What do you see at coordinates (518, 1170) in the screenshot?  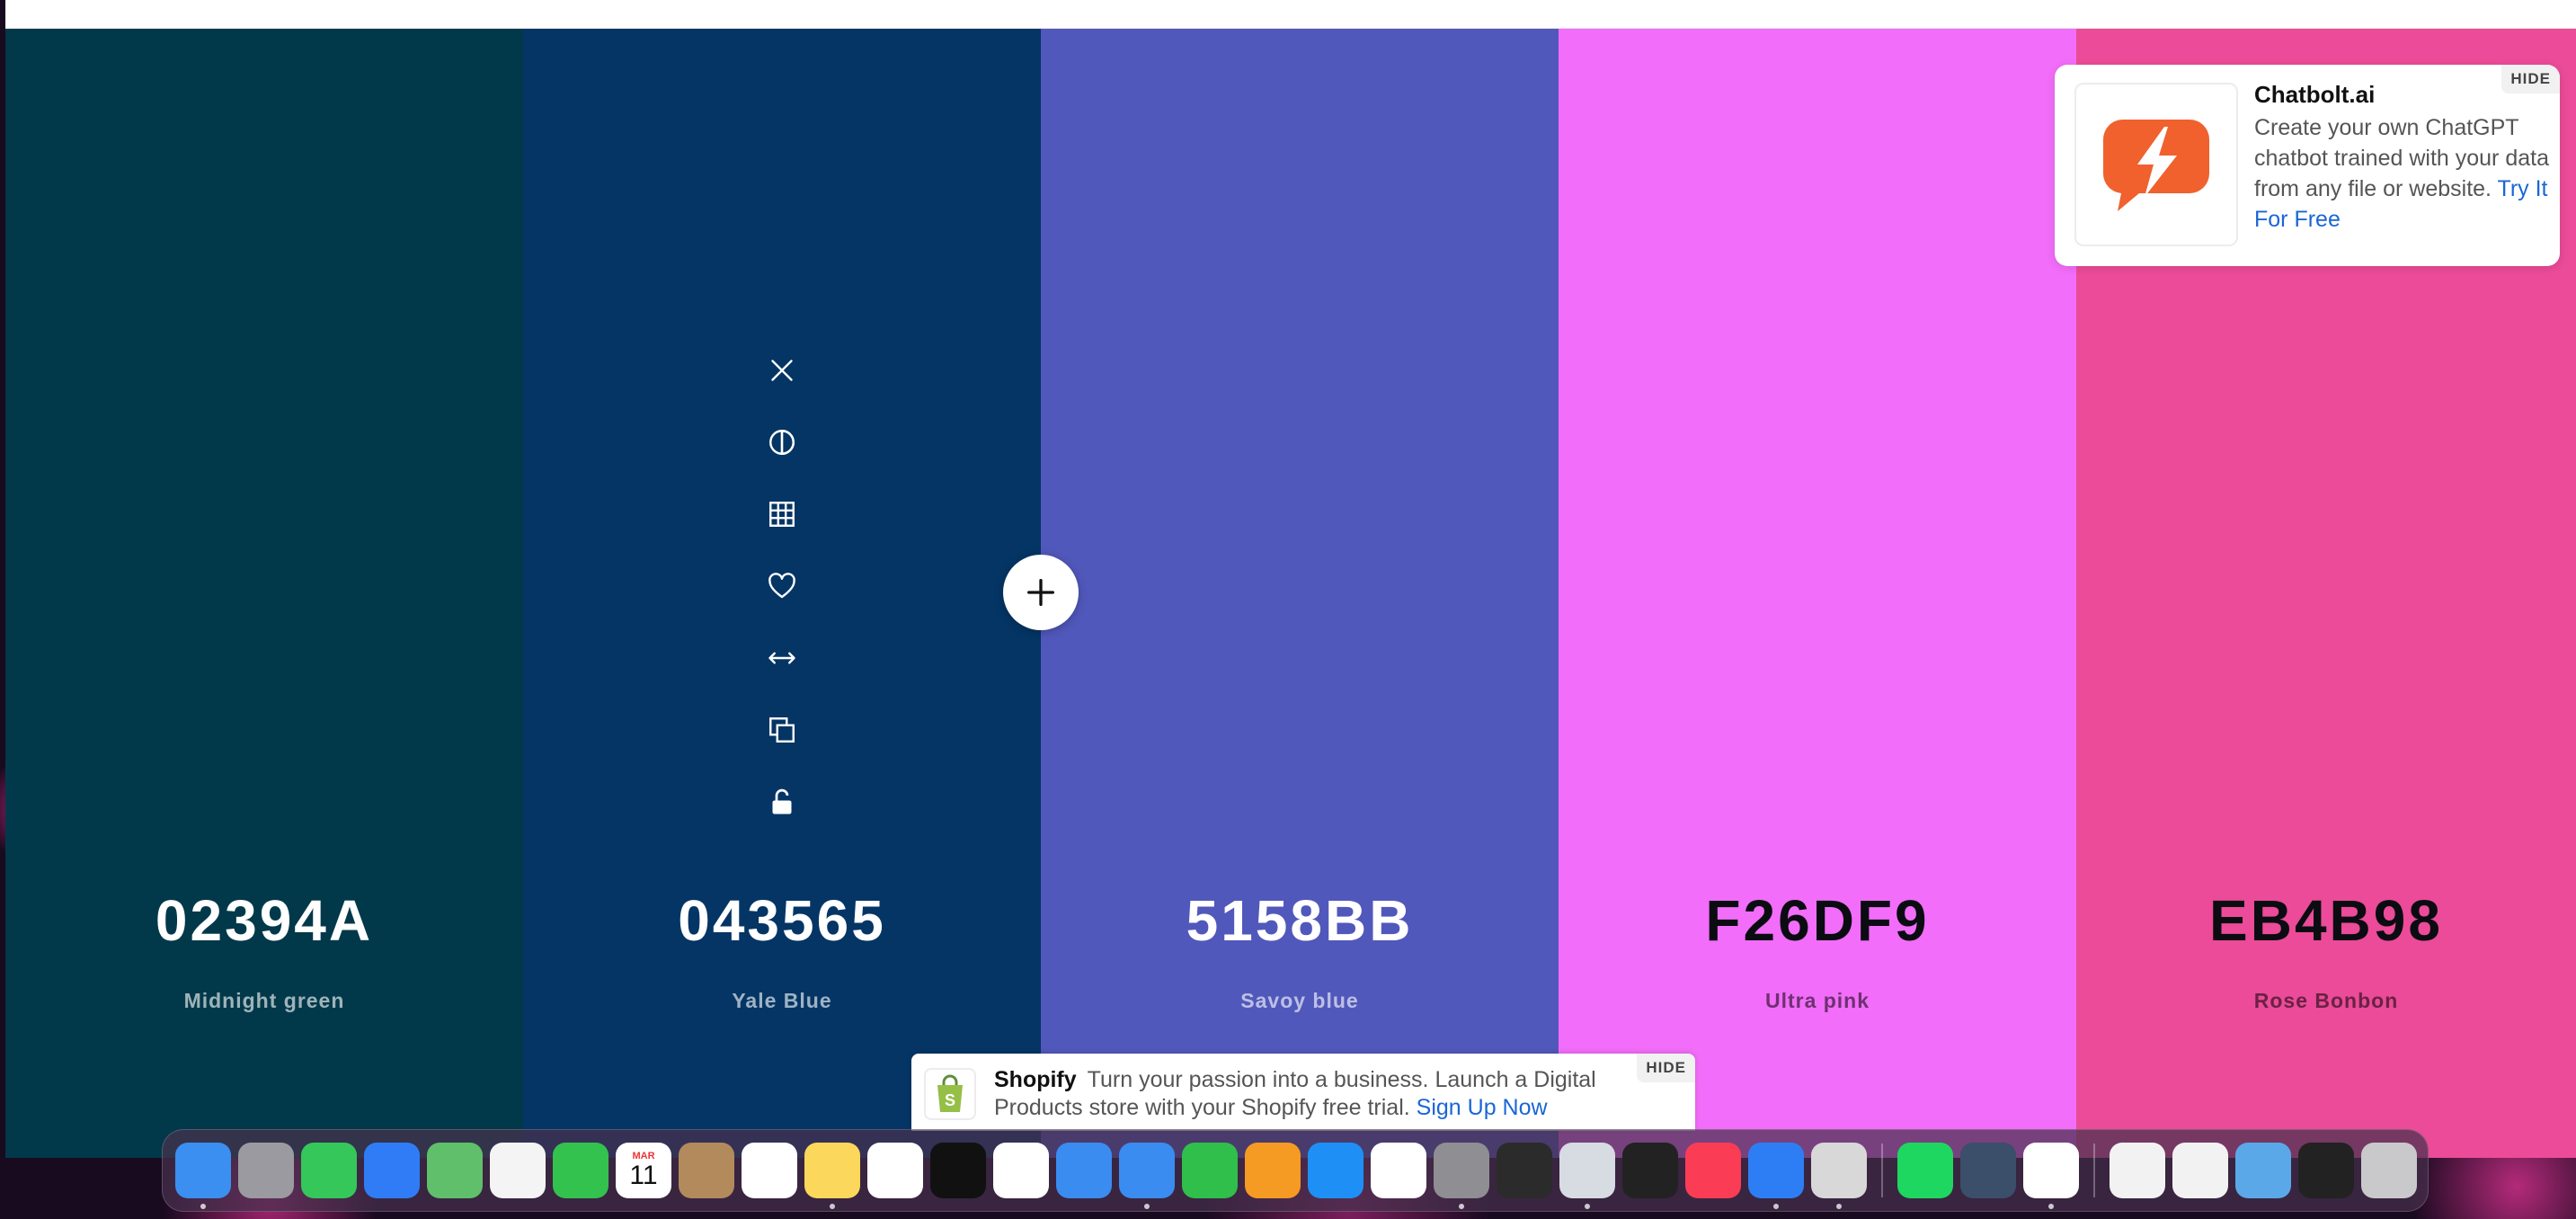 I see `dock-photos-icon` at bounding box center [518, 1170].